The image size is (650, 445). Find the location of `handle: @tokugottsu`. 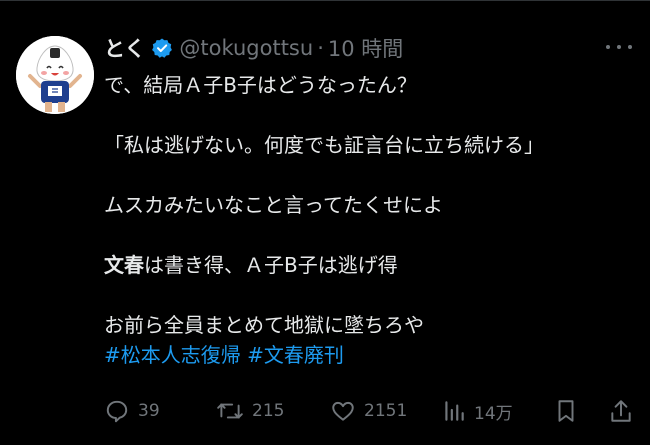

handle: @tokugottsu is located at coordinates (246, 48).